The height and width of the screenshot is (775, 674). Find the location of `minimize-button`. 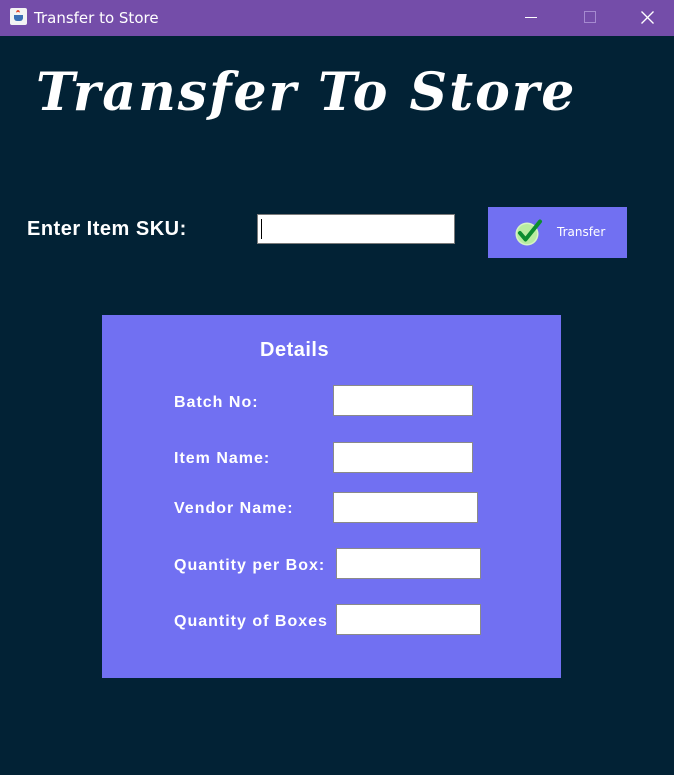

minimize-button is located at coordinates (531, 18).